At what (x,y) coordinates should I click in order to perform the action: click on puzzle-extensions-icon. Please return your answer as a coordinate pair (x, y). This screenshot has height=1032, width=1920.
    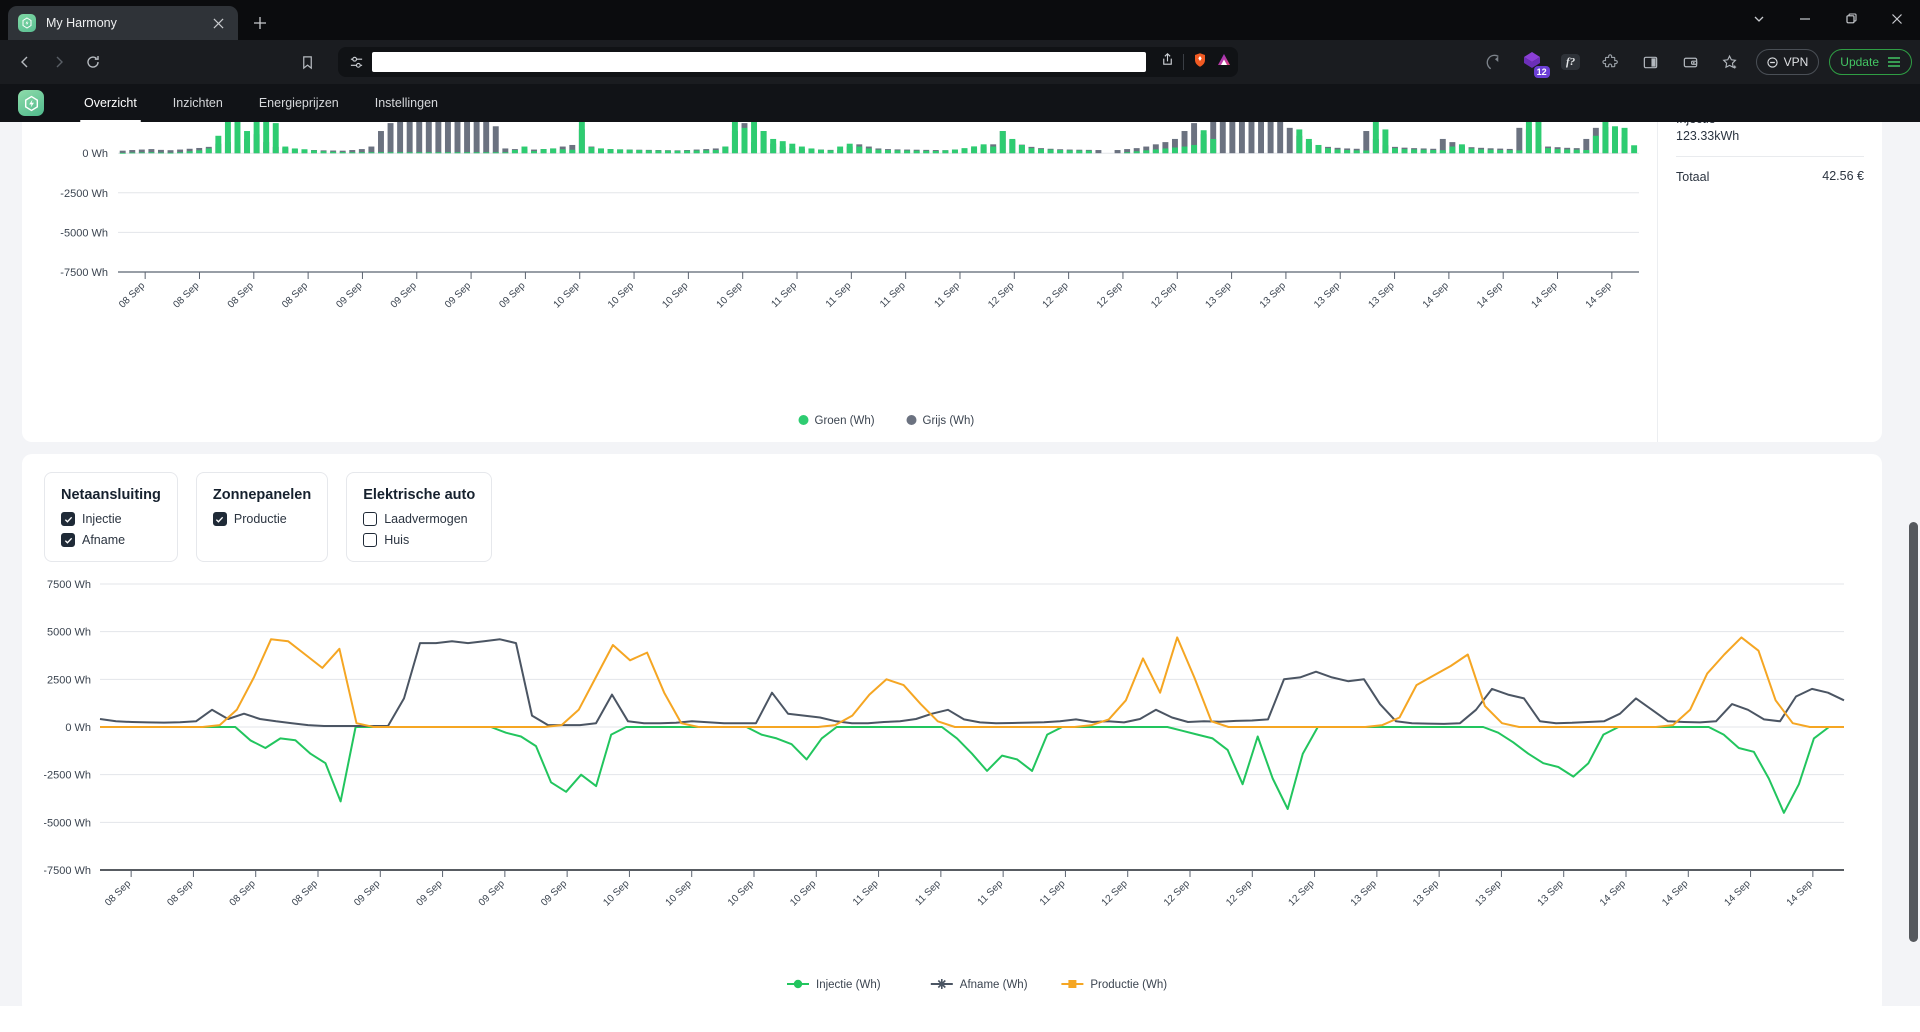
    Looking at the image, I should click on (1611, 62).